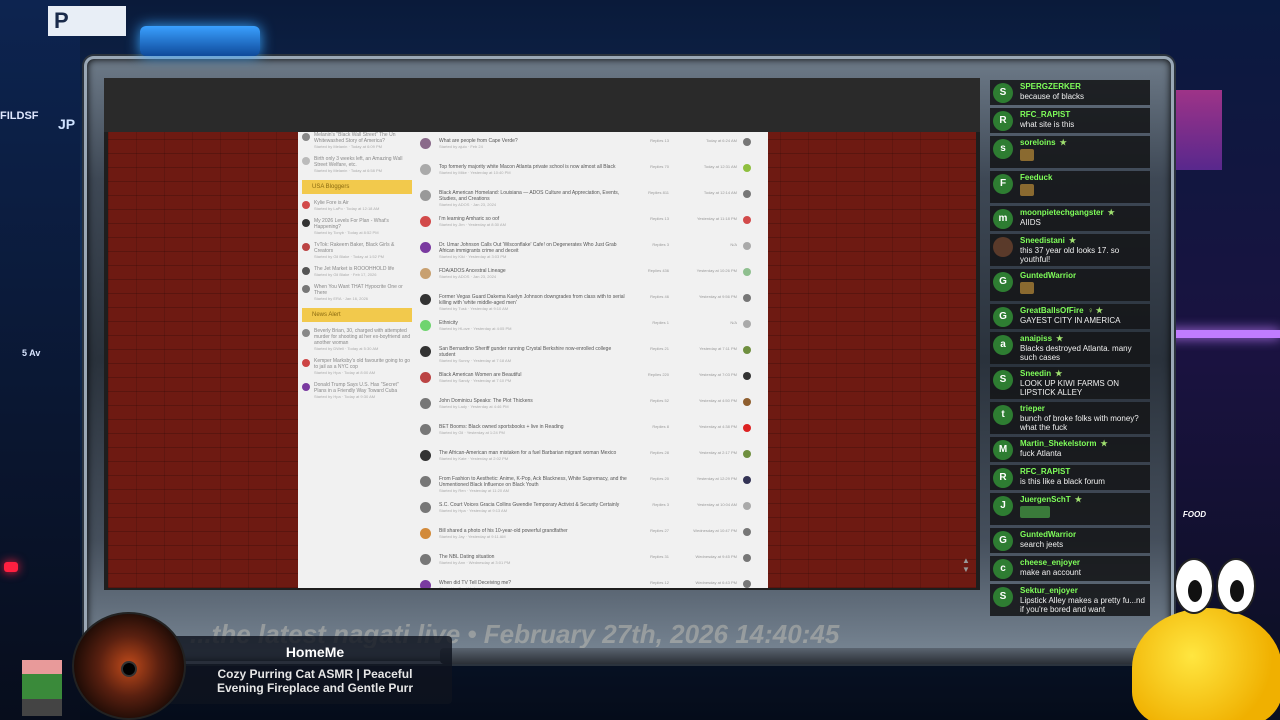 The height and width of the screenshot is (720, 1280). I want to click on chat-username: anaipiss ★, so click(1083, 339).